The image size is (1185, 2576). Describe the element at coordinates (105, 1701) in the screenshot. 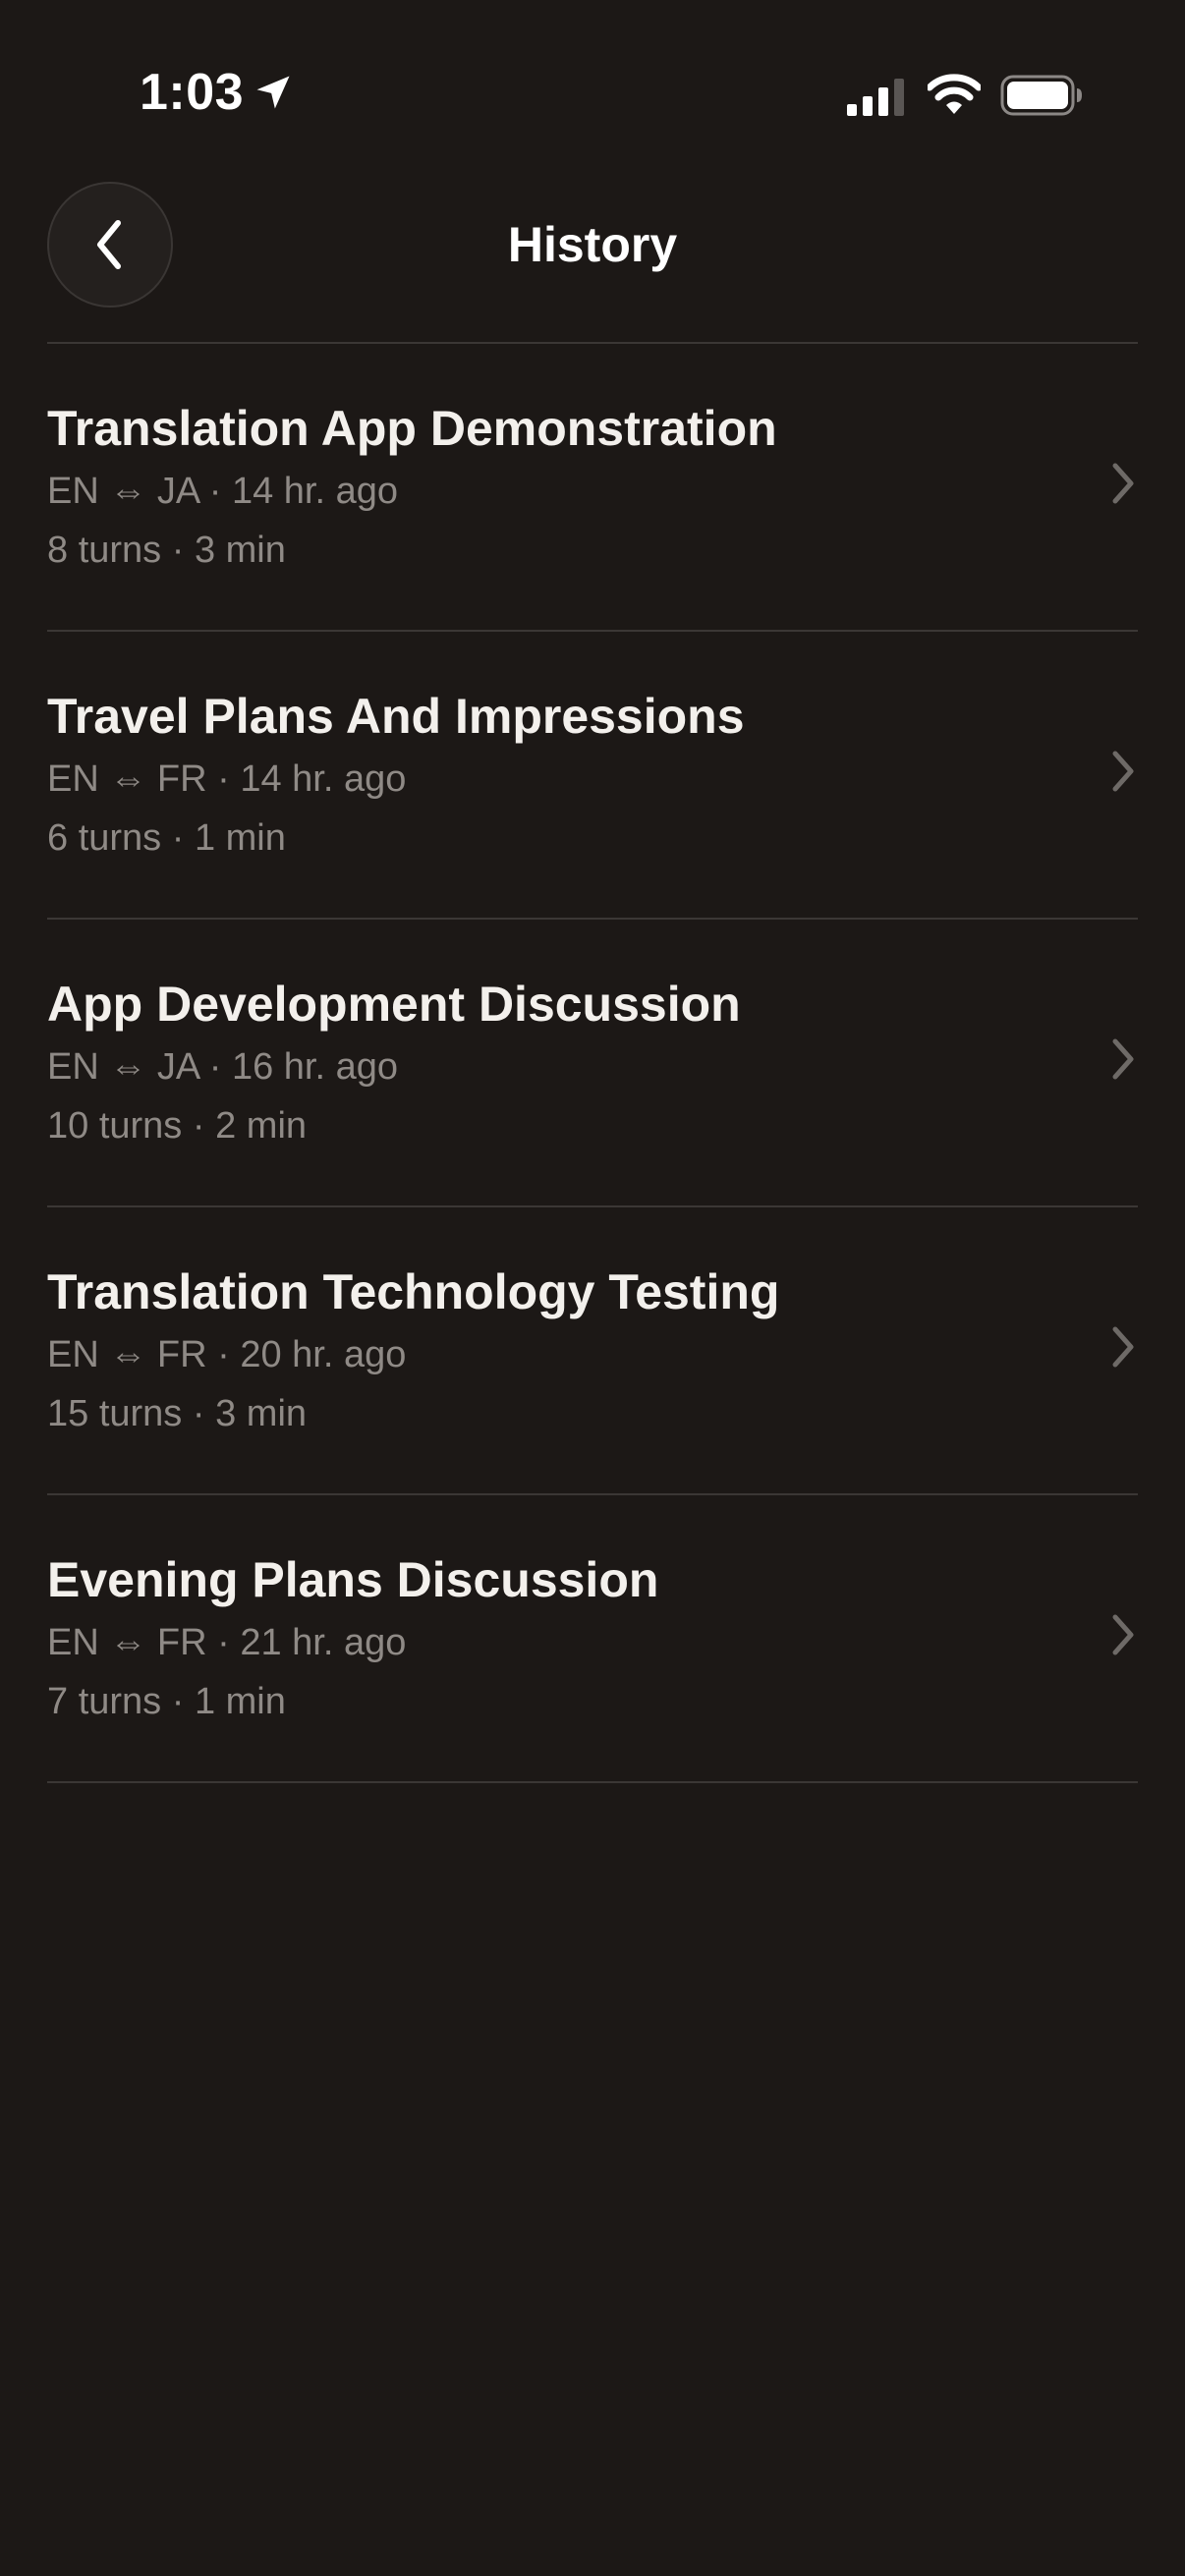

I see `item-turns: 7 turns` at that location.